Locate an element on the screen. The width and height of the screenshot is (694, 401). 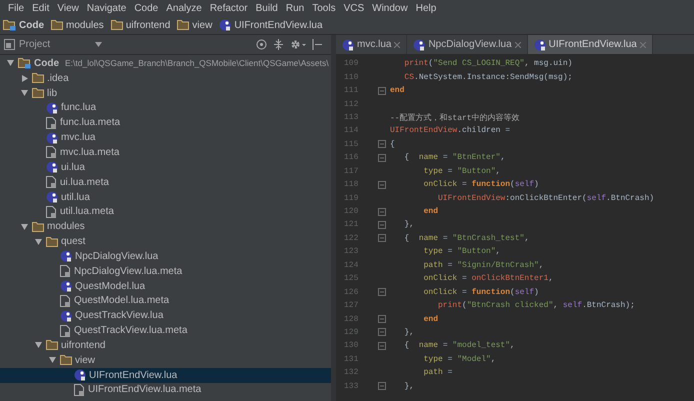
panel-title: Project is located at coordinates (34, 44).